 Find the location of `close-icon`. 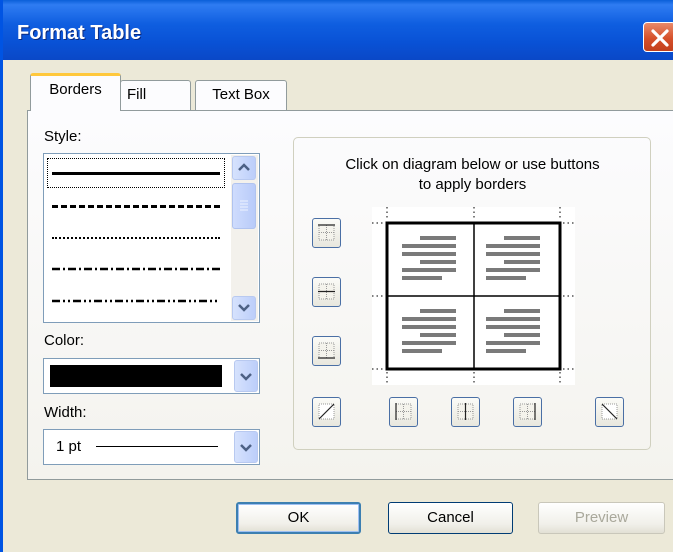

close-icon is located at coordinates (660, 38).